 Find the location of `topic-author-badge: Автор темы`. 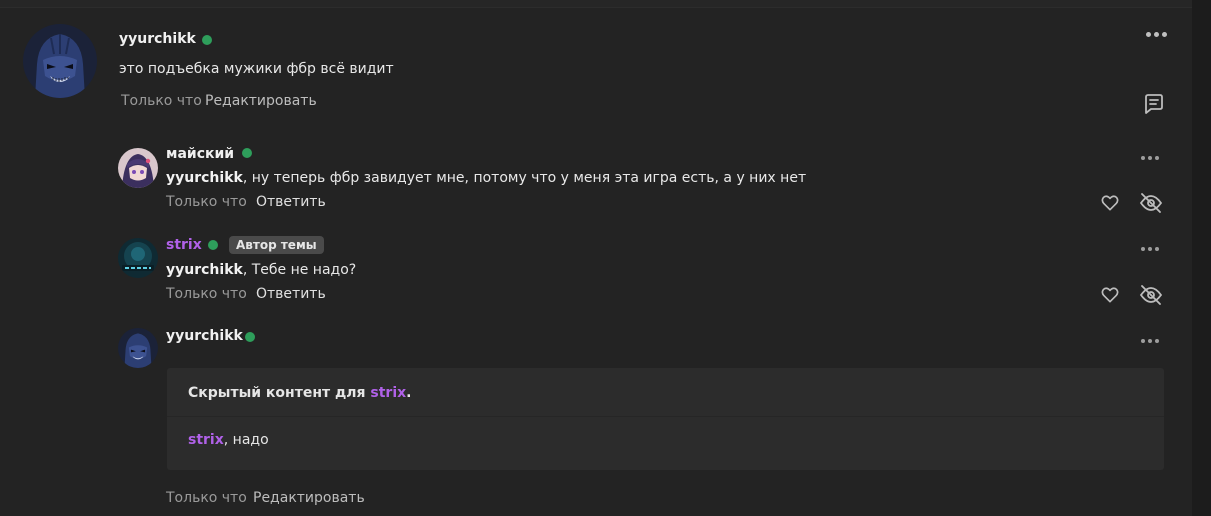

topic-author-badge: Автор темы is located at coordinates (276, 245).